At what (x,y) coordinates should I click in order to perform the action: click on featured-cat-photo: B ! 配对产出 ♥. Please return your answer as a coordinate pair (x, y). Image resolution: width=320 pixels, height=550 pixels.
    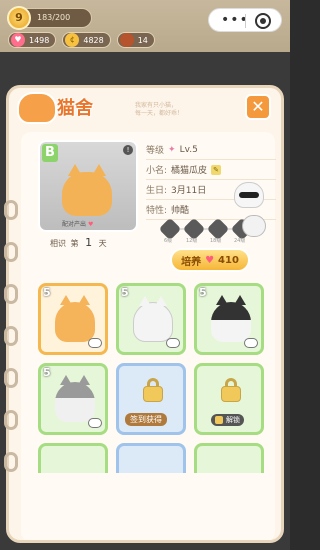
    Looking at the image, I should click on (88, 186).